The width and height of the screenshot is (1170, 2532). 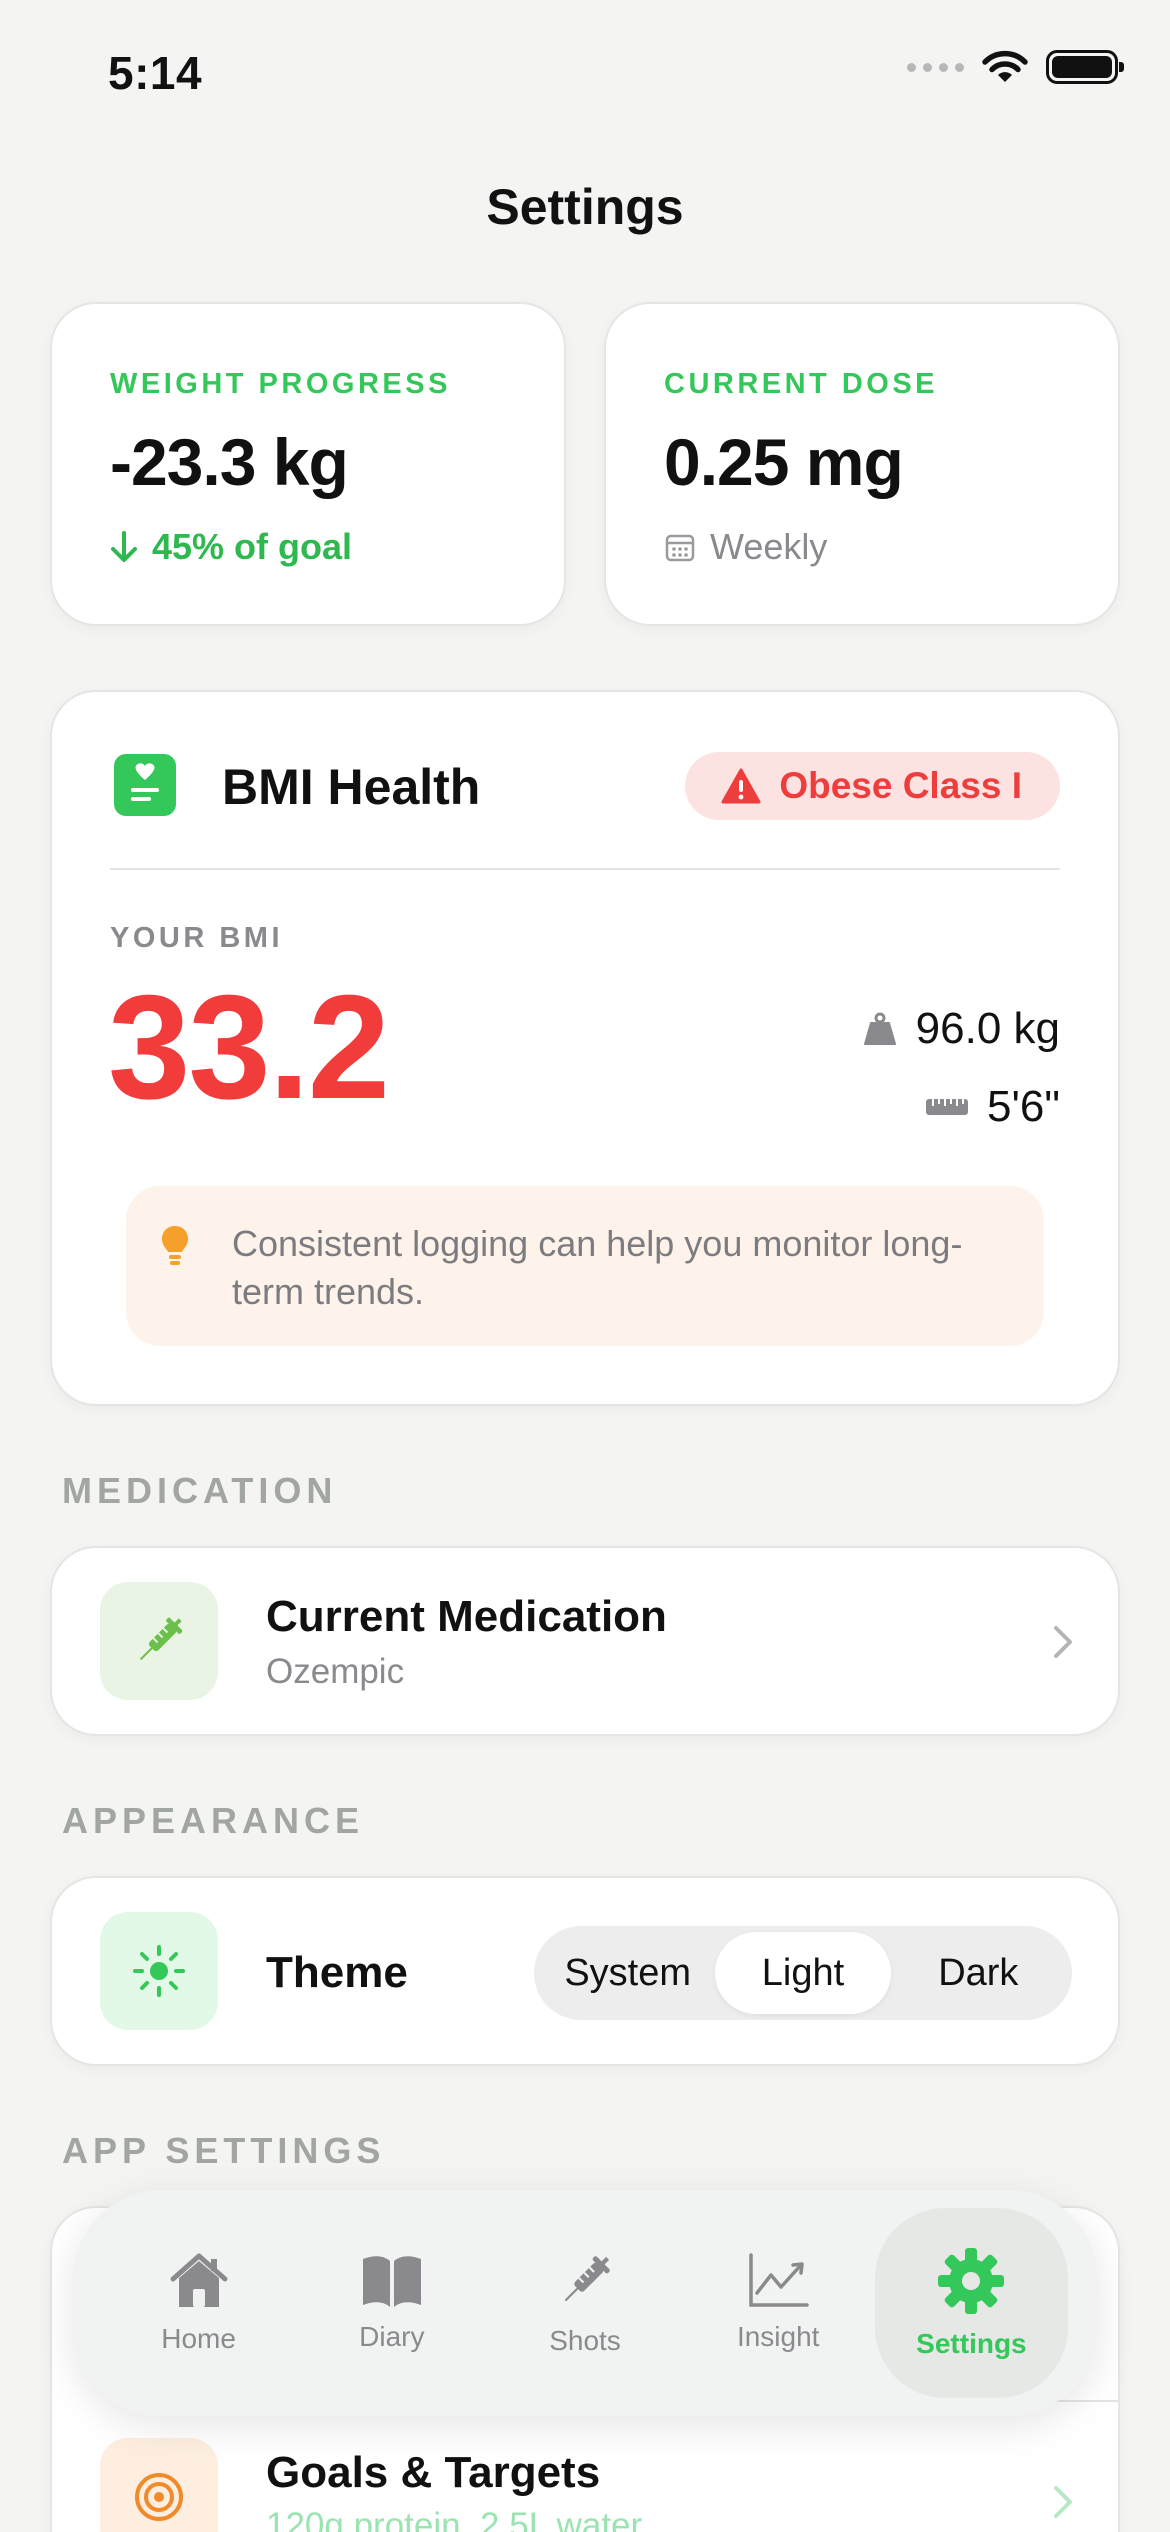 I want to click on goals-icon-tile, so click(x=159, y=2485).